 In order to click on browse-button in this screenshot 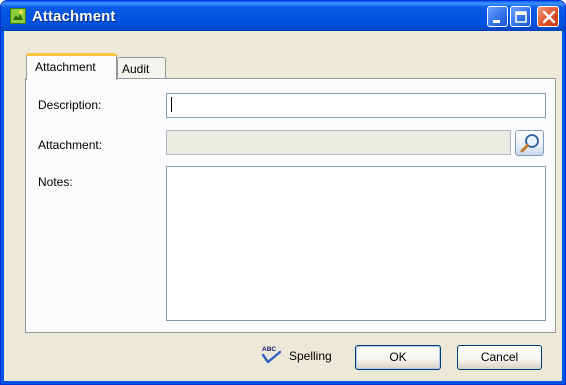, I will do `click(529, 143)`.